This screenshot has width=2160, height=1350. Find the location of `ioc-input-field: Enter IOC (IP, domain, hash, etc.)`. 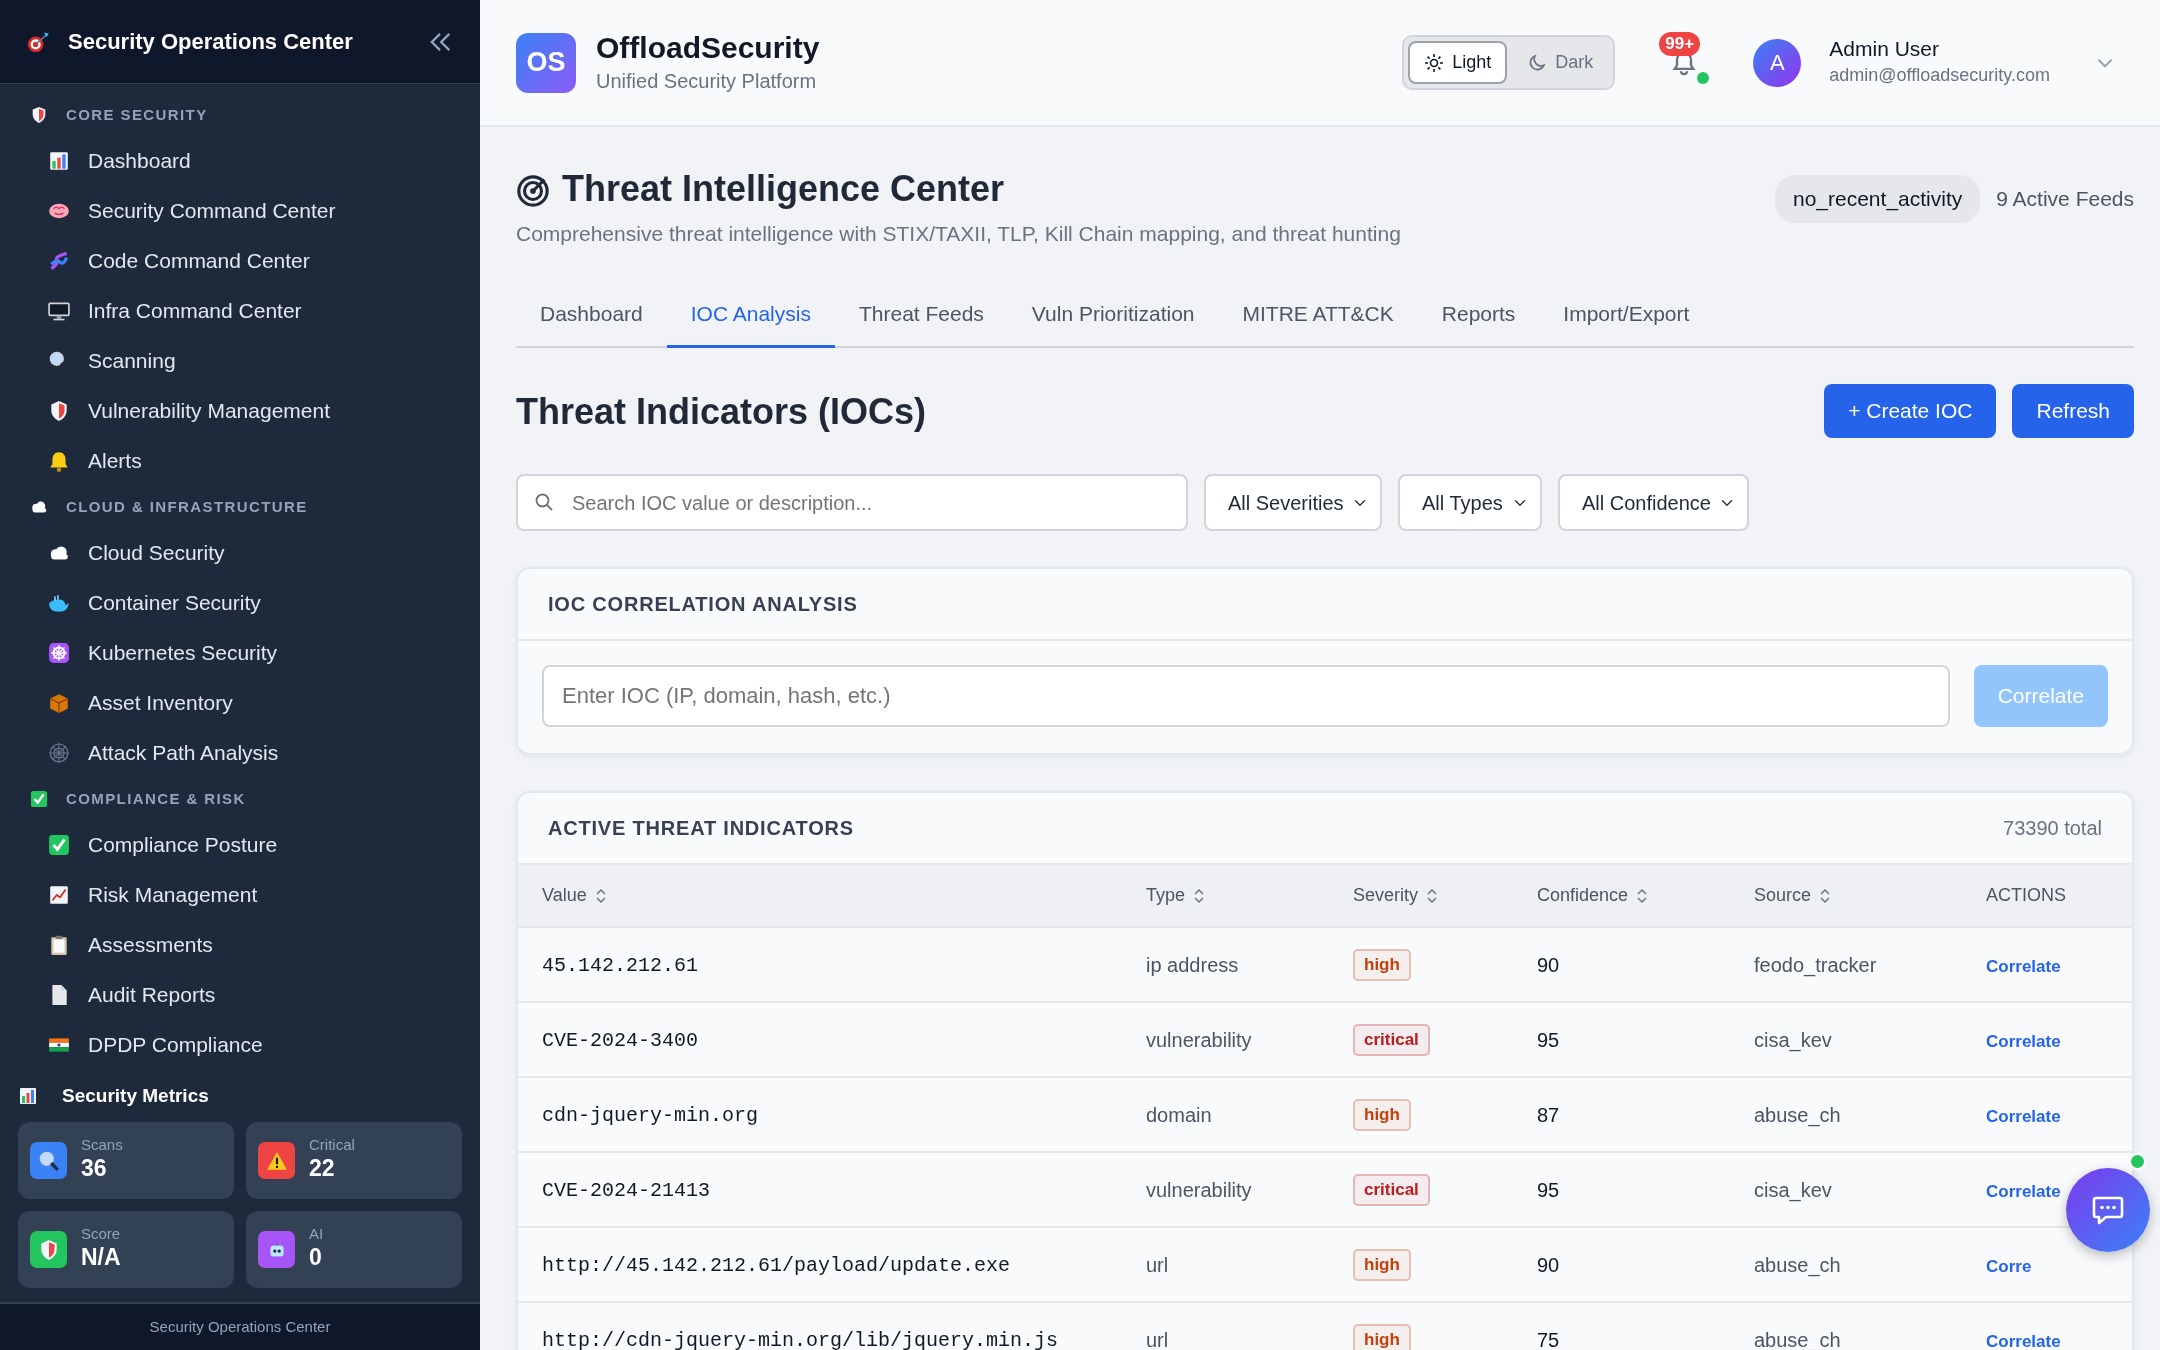

ioc-input-field: Enter IOC (IP, domain, hash, etc.) is located at coordinates (1246, 696).